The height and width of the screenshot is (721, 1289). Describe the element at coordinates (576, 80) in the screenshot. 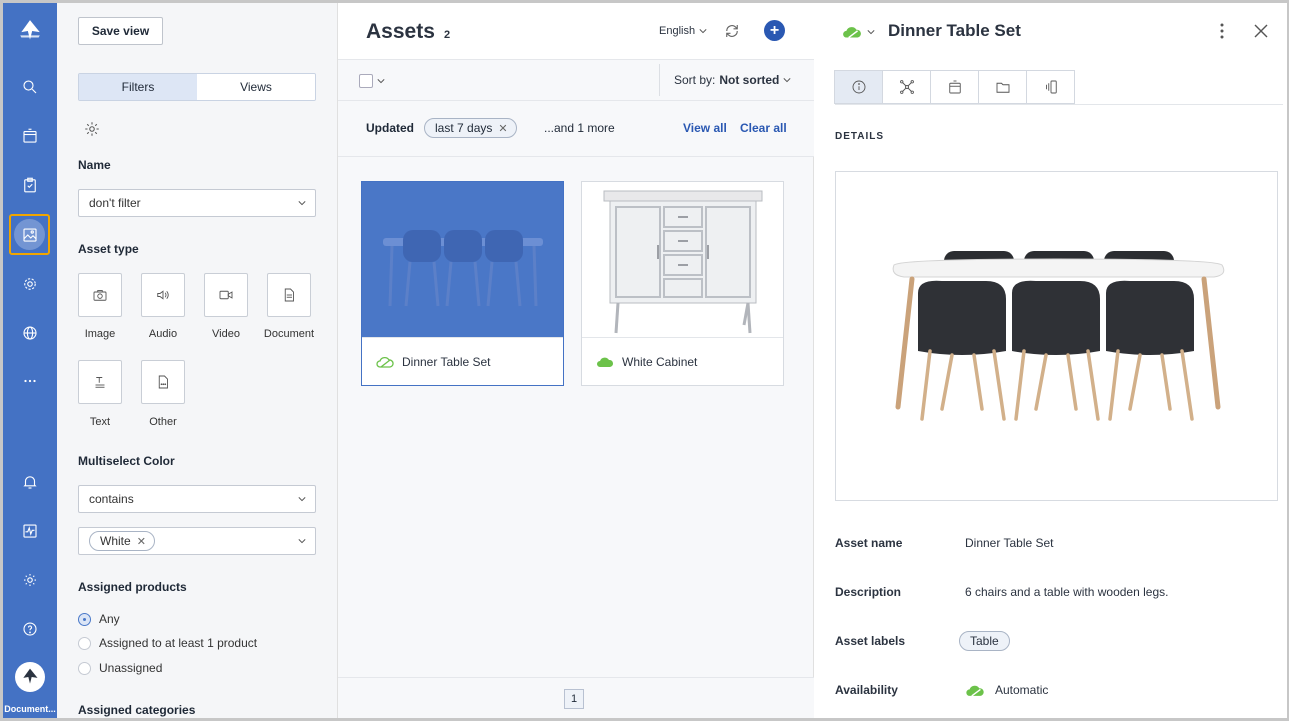

I see `list-toolbar: Sort by: Not sorted` at that location.